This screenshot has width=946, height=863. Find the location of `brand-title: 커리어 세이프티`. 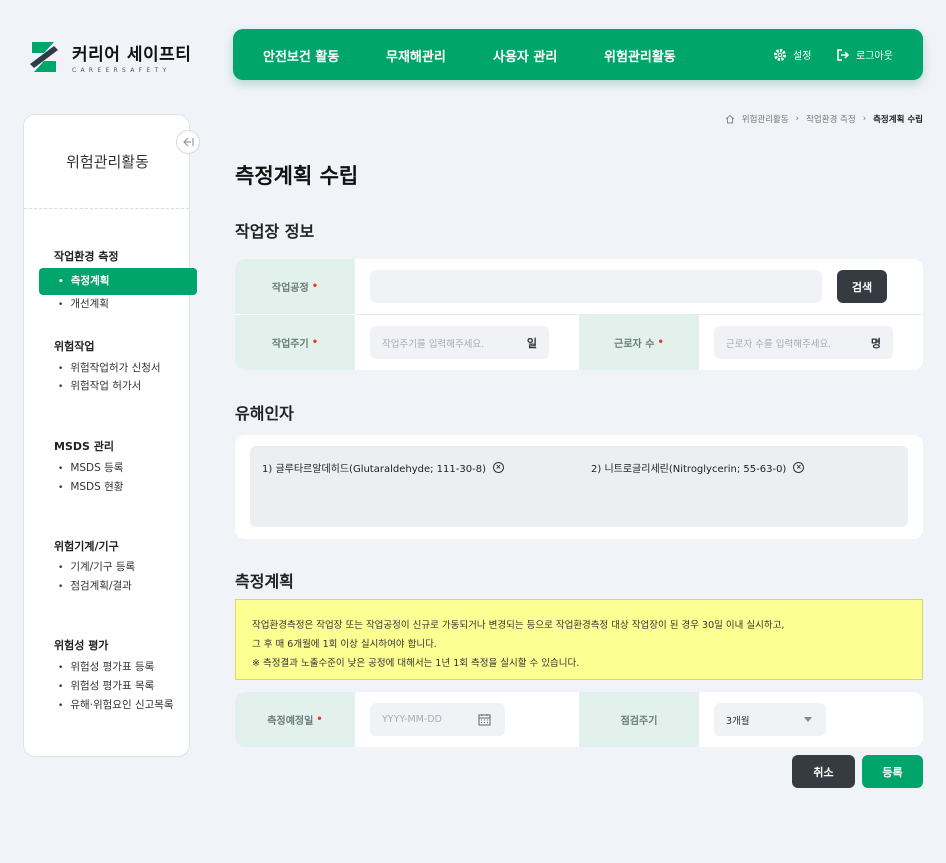

brand-title: 커리어 세이프티 is located at coordinates (132, 55).